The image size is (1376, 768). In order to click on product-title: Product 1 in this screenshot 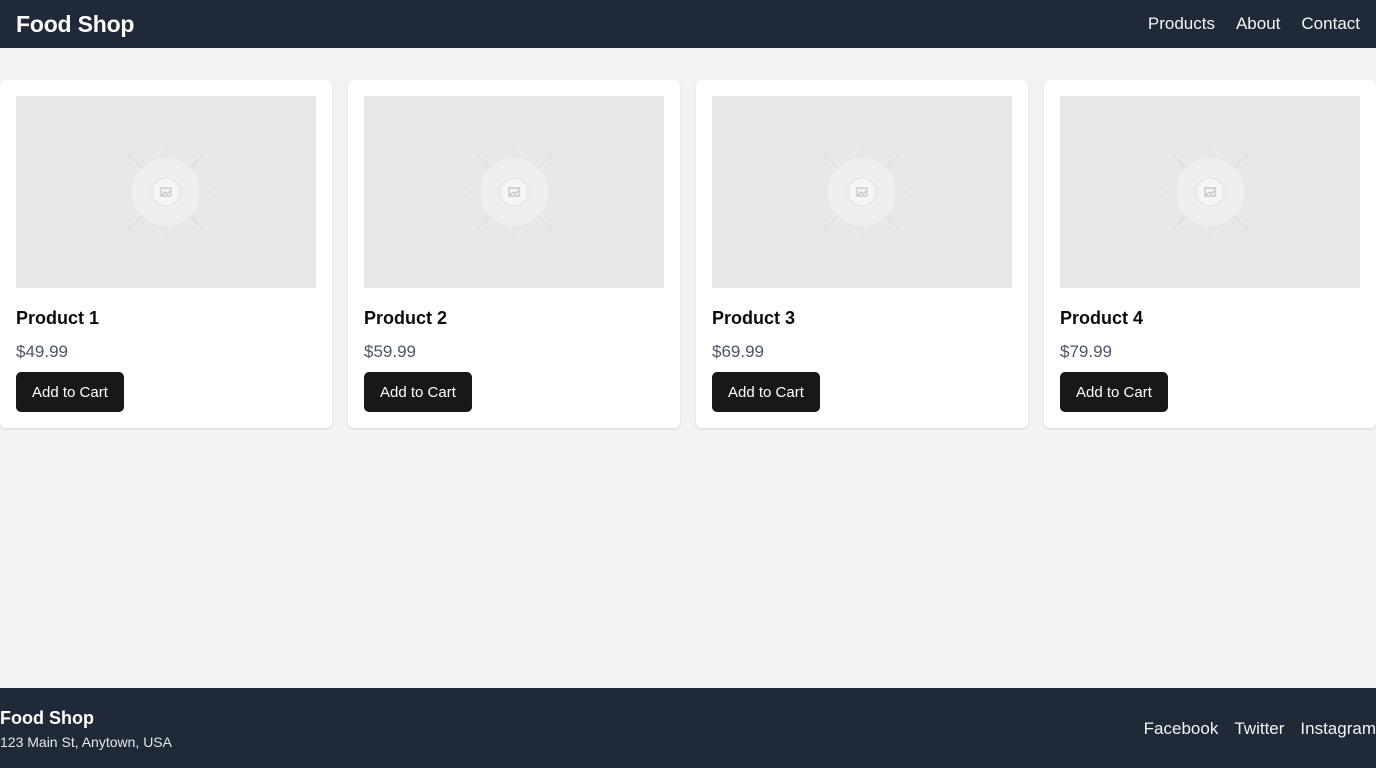, I will do `click(166, 318)`.